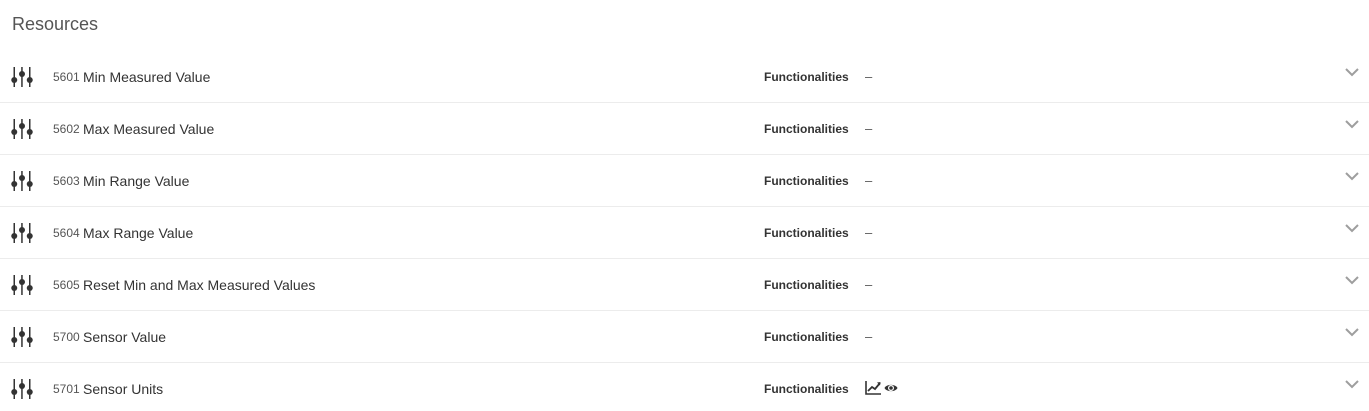 The height and width of the screenshot is (411, 1369). I want to click on resource-id: 5604, so click(66, 233).